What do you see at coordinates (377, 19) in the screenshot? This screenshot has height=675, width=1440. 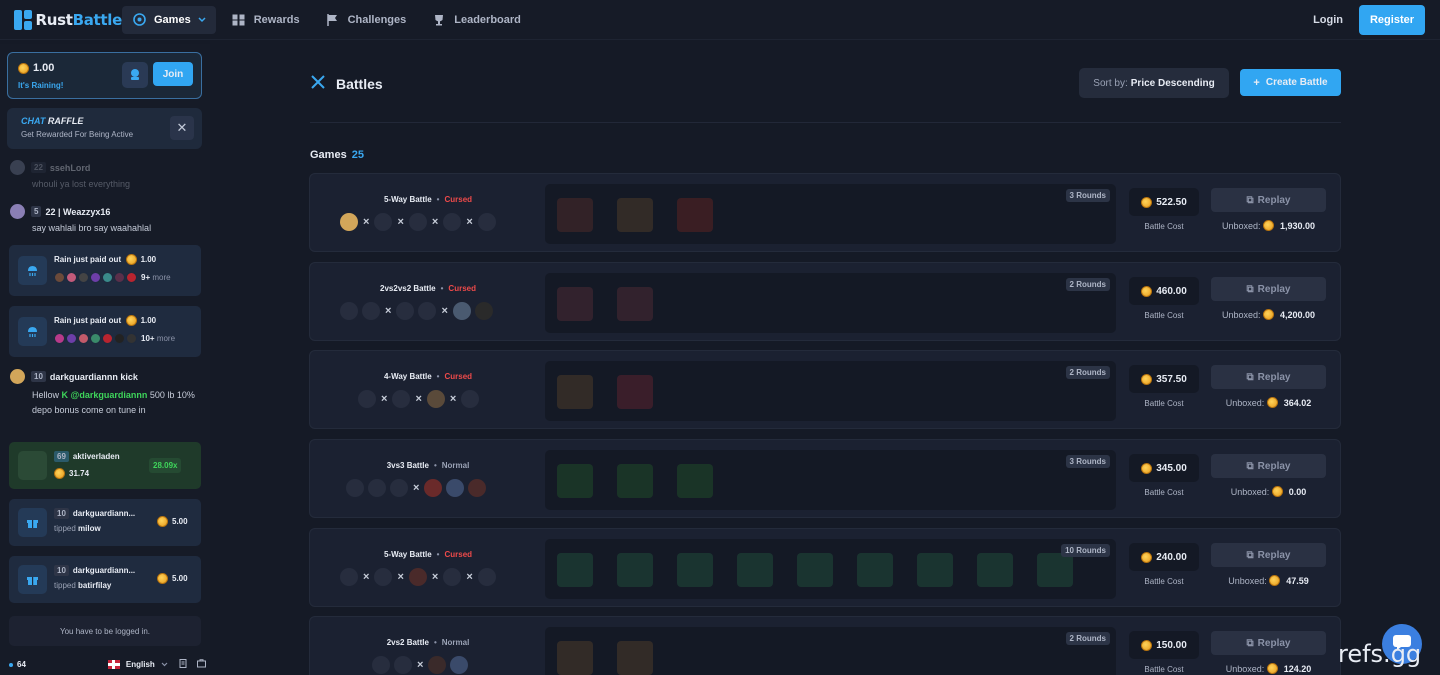 I see `nav-challenges-label: Challenges` at bounding box center [377, 19].